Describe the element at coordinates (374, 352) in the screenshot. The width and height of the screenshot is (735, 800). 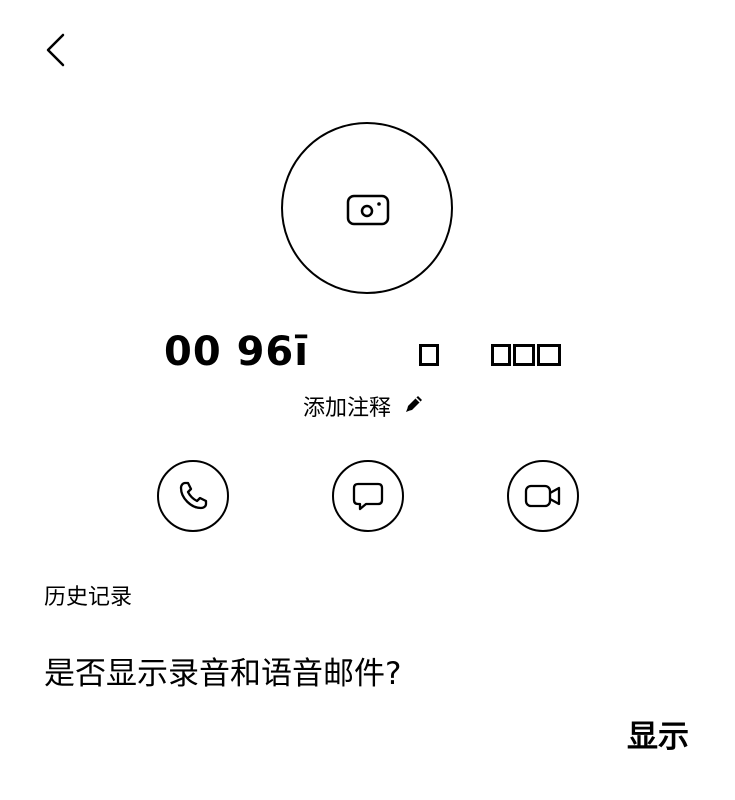
I see `contact-number: 00 96ī` at that location.